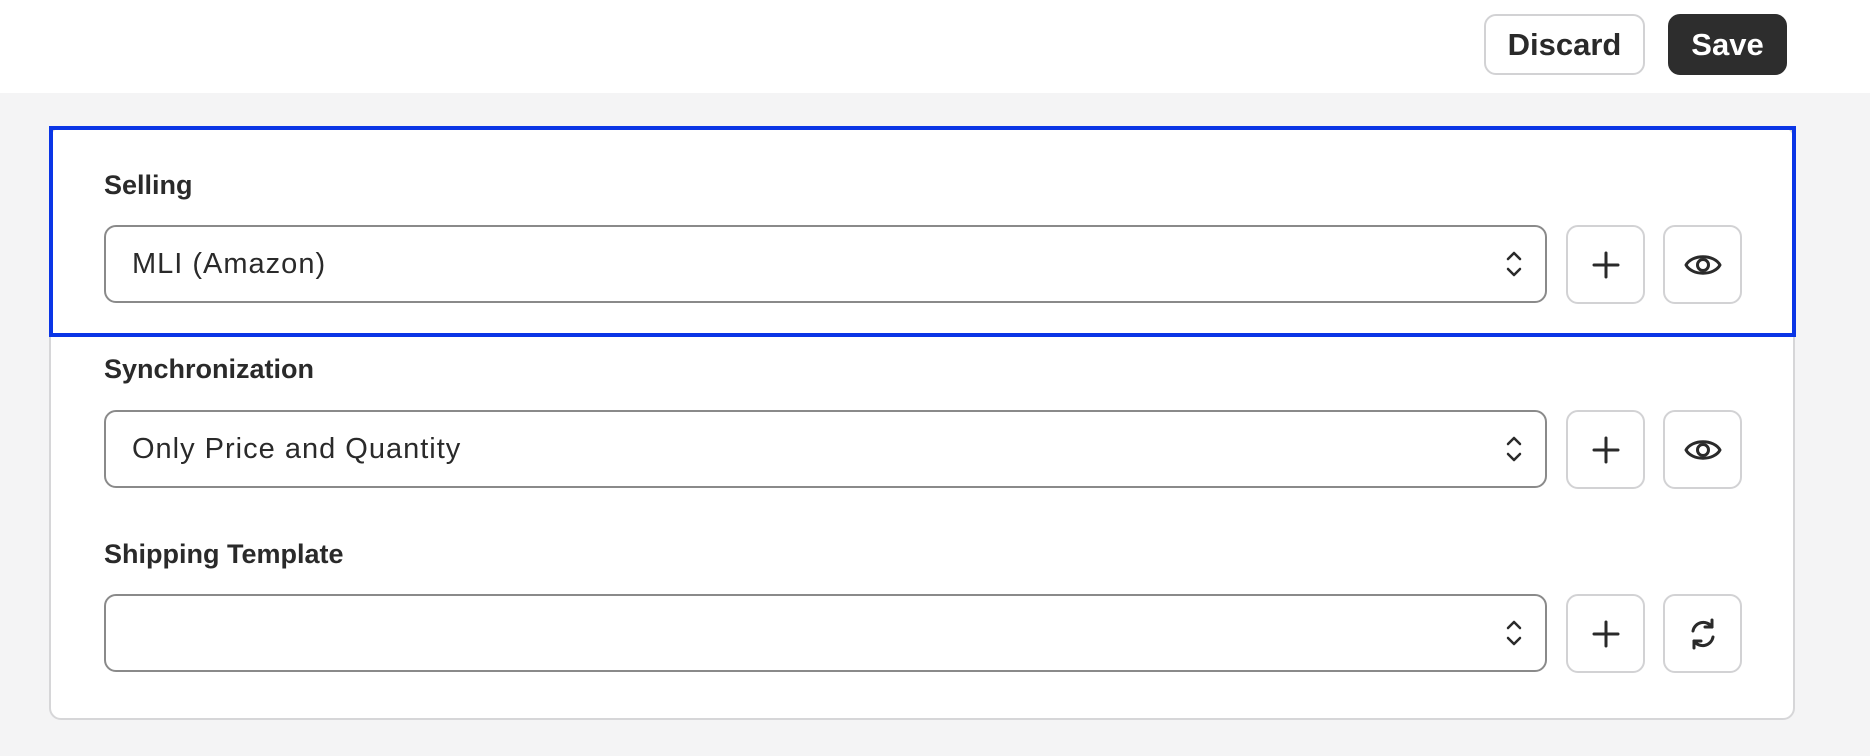 The height and width of the screenshot is (756, 1870). I want to click on top-action-bar: Discard Save, so click(935, 46).